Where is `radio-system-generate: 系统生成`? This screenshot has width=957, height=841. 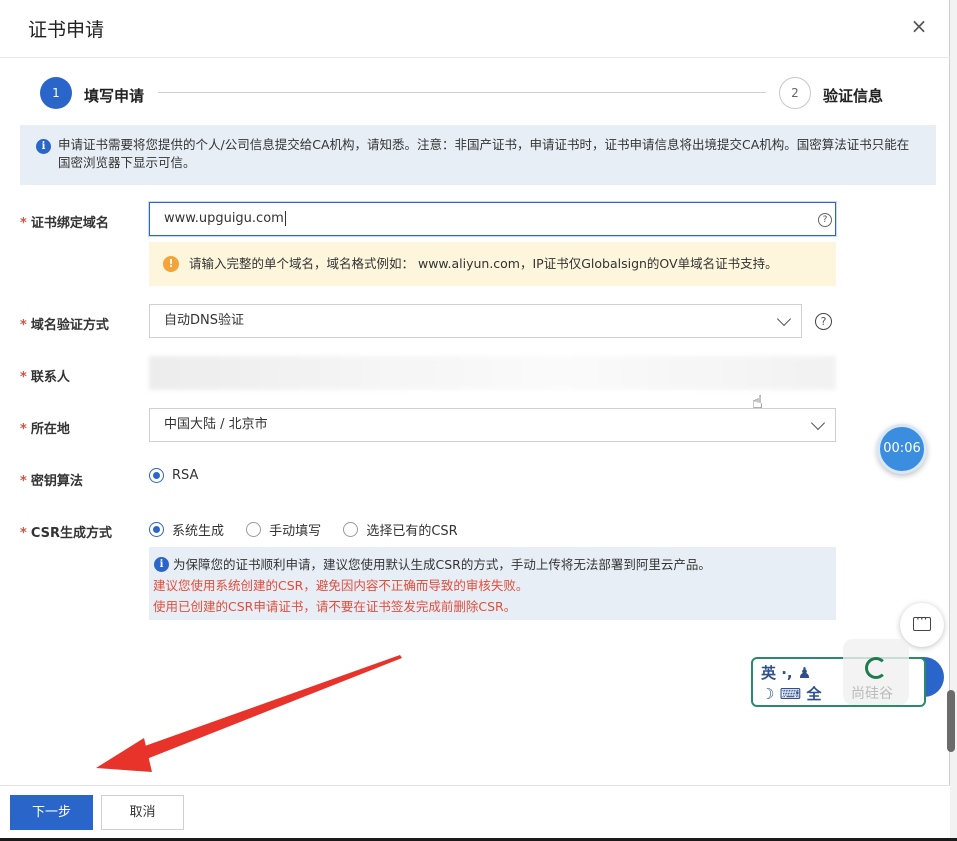
radio-system-generate: 系统生成 is located at coordinates (186, 529).